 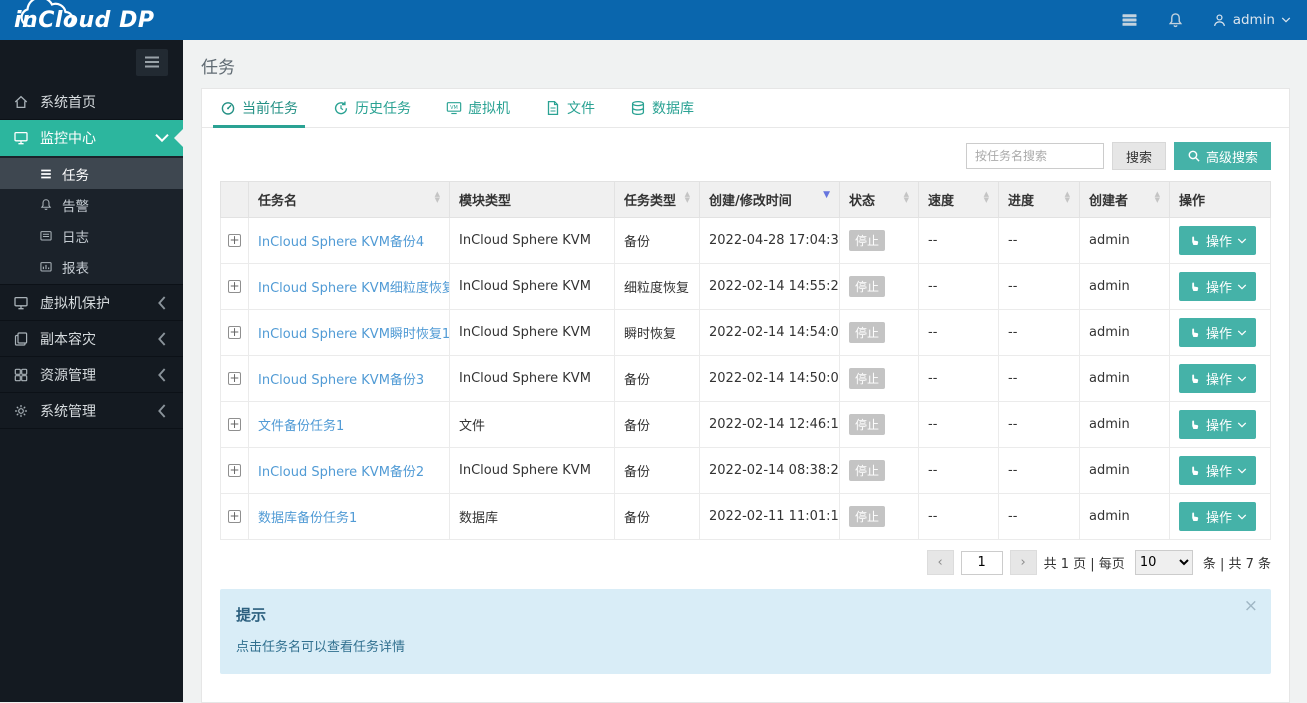 What do you see at coordinates (769, 240) in the screenshot?
I see `task-time-cell: 2022-04-28 17:04:37` at bounding box center [769, 240].